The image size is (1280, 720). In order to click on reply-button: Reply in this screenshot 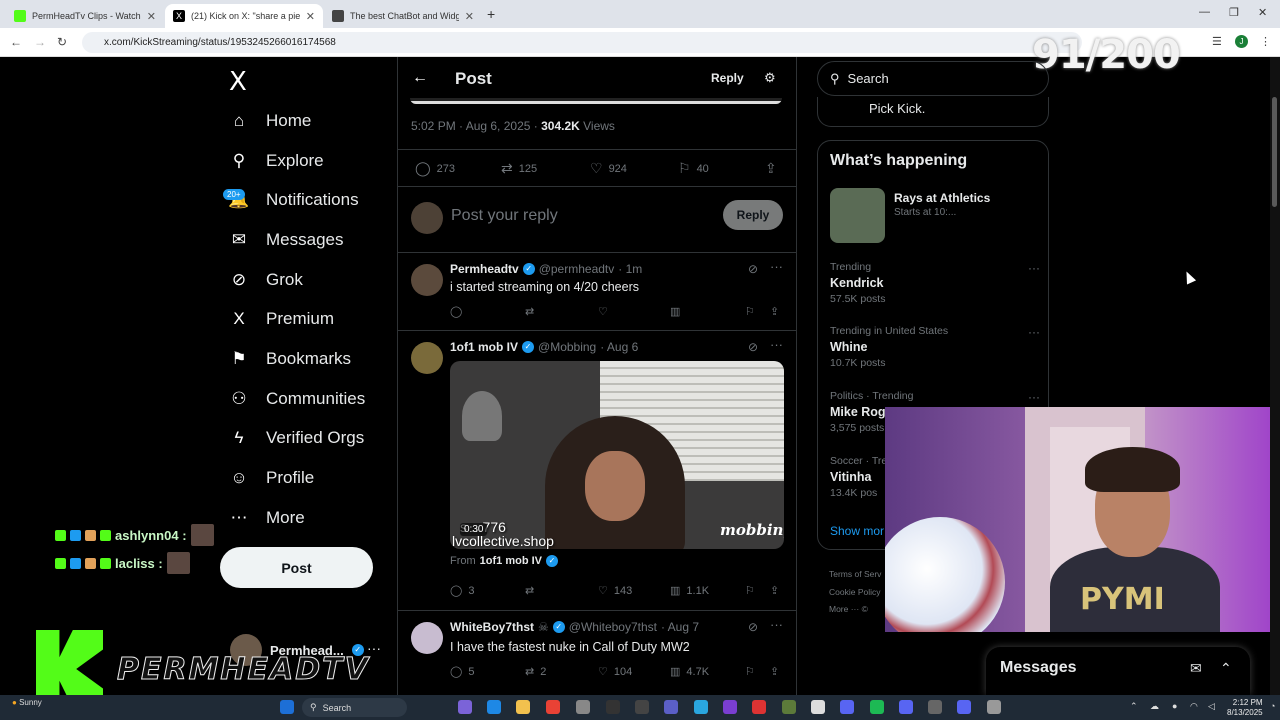, I will do `click(753, 215)`.